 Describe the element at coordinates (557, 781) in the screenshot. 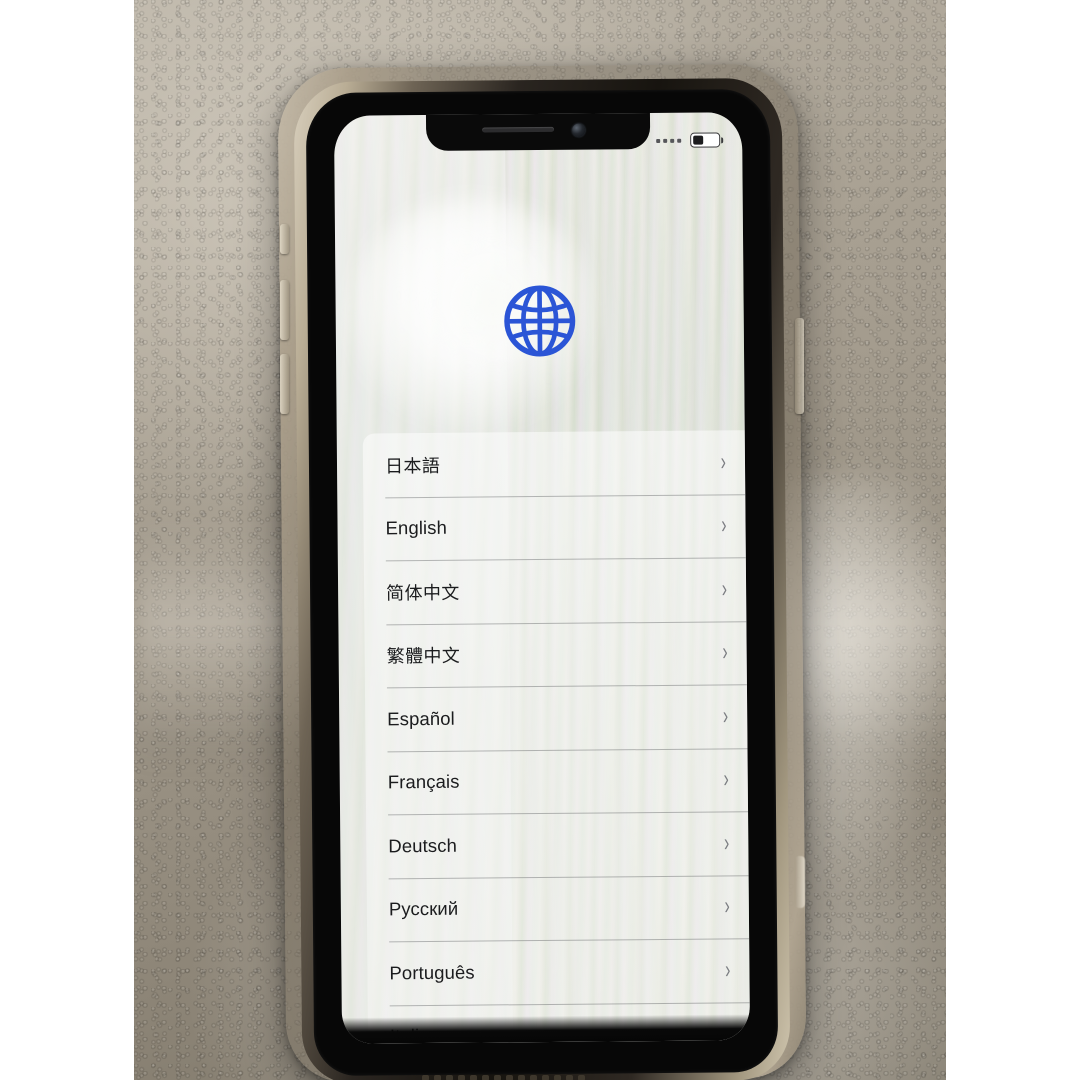

I see `list-item: Français ›` at that location.